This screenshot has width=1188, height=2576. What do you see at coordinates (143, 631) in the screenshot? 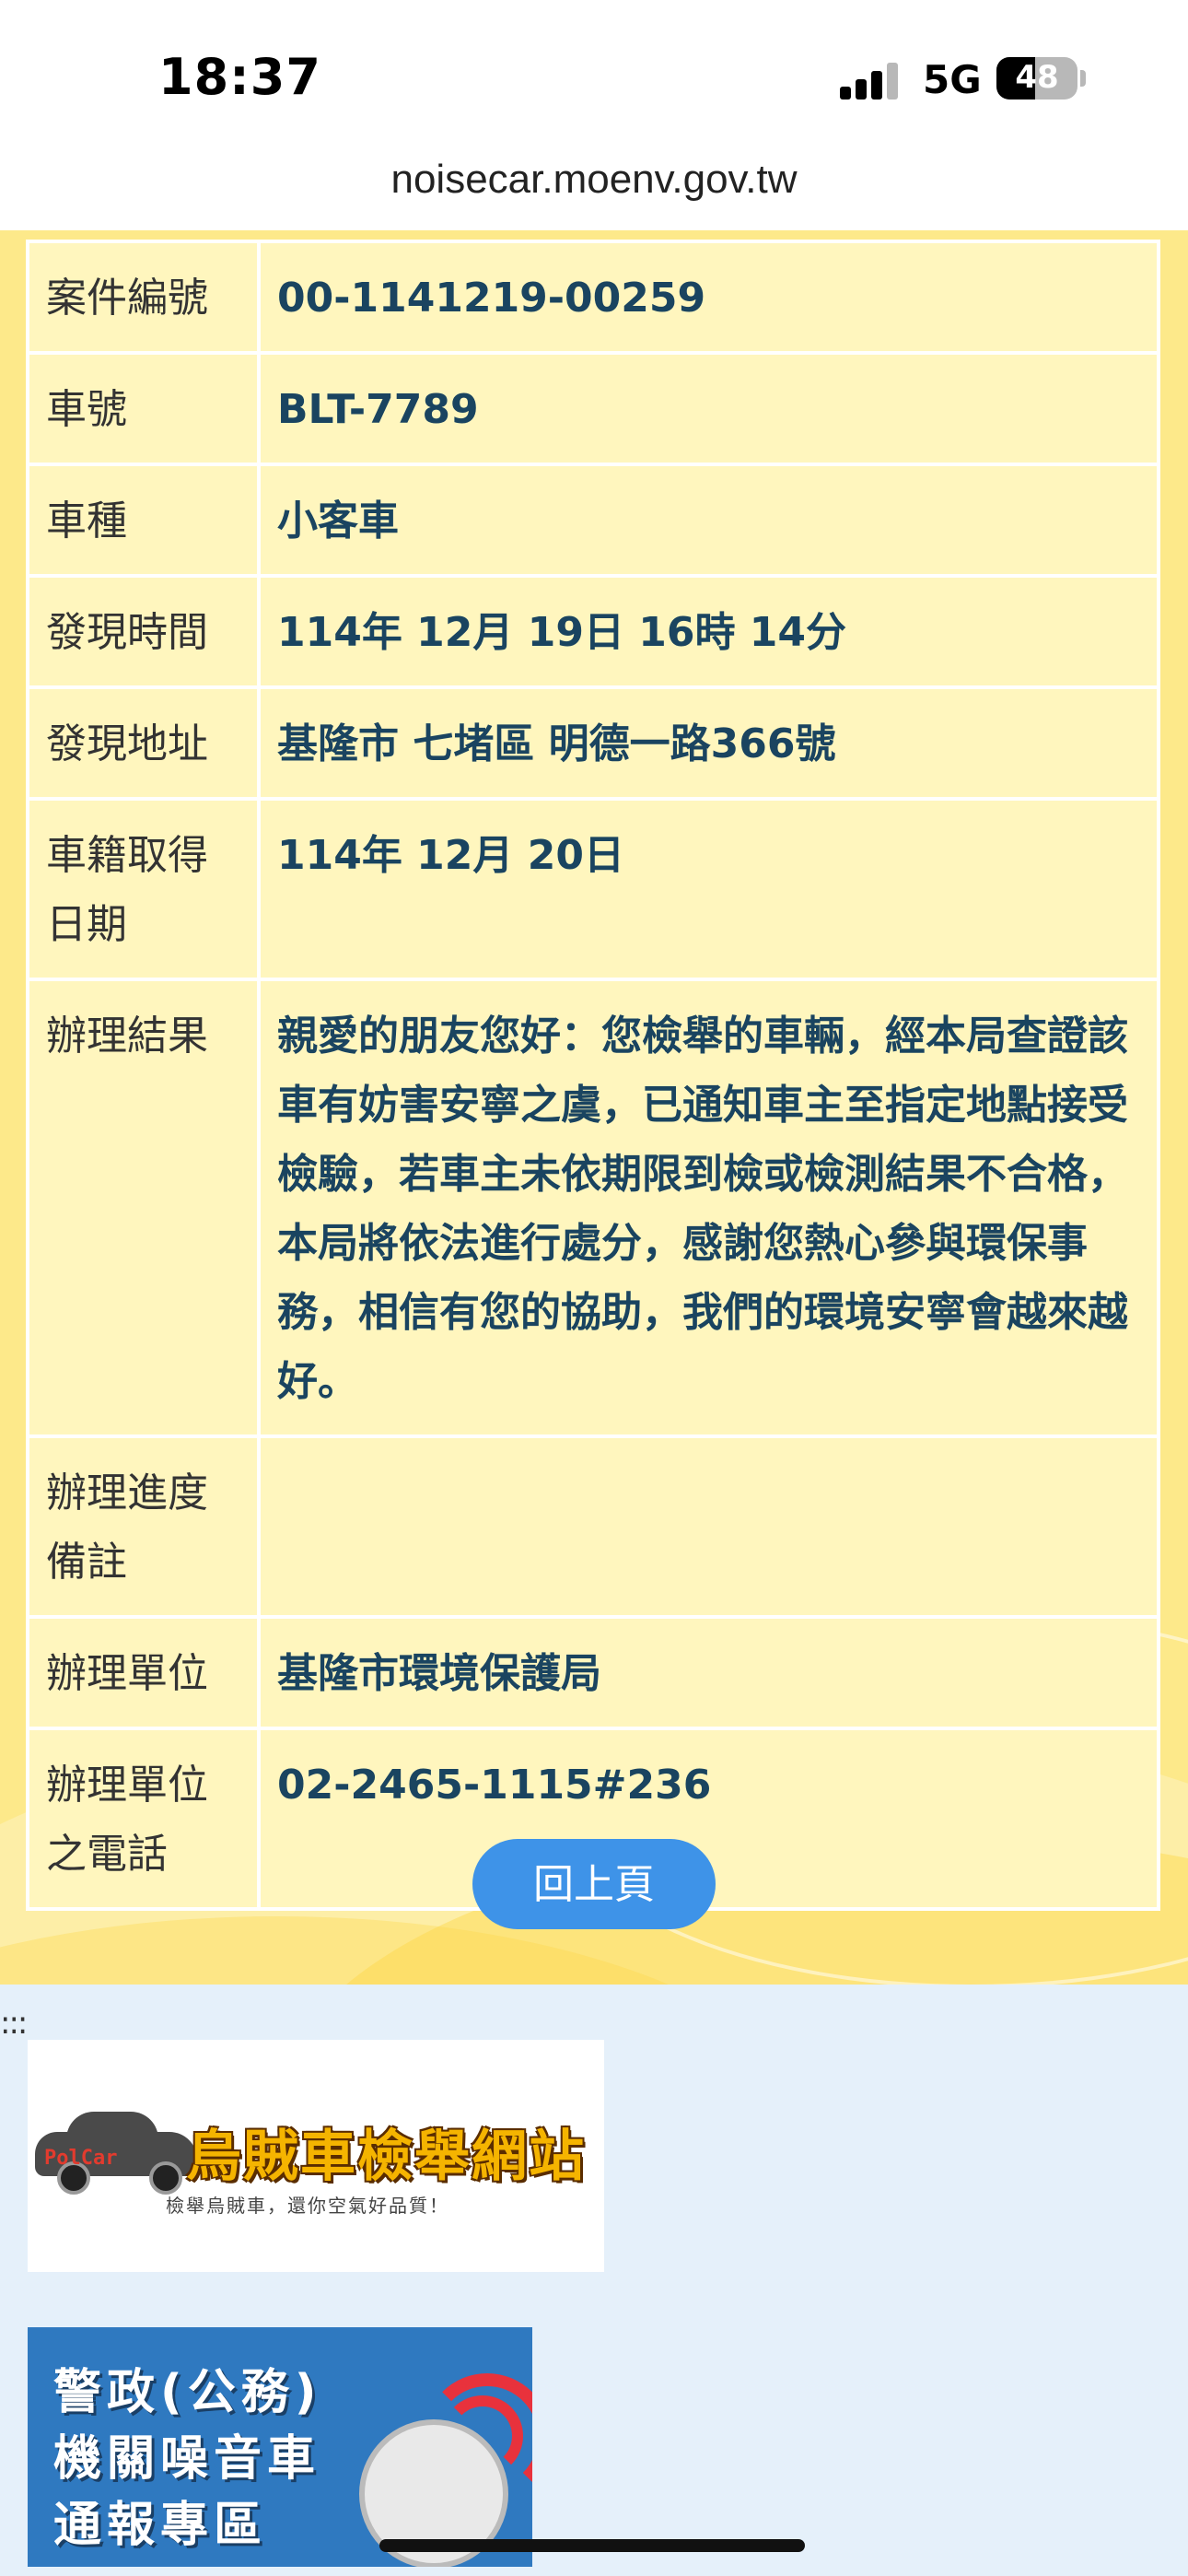
I see `detail-label: 發現時間` at bounding box center [143, 631].